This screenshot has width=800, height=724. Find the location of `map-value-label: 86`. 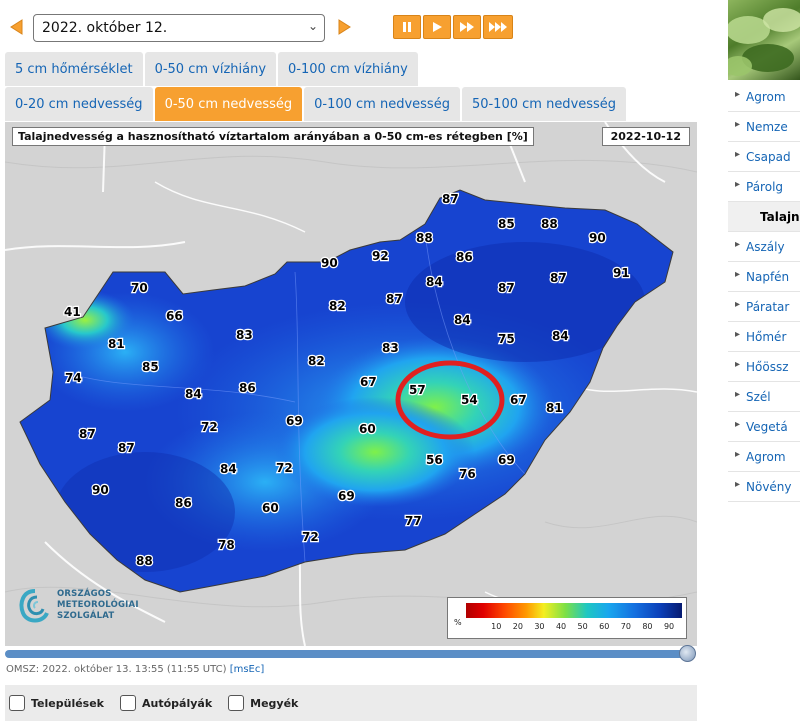

map-value-label: 86 is located at coordinates (183, 503).